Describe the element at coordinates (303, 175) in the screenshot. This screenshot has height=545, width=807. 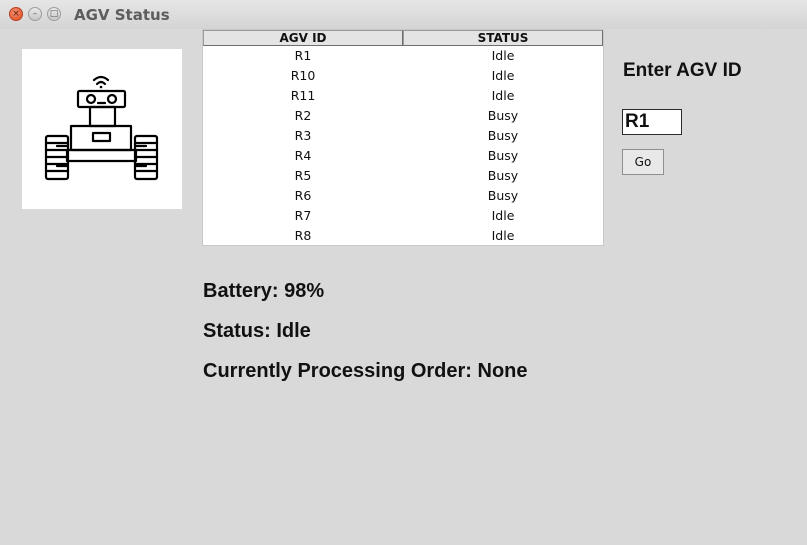
I see `agv-id-cell: R5` at that location.